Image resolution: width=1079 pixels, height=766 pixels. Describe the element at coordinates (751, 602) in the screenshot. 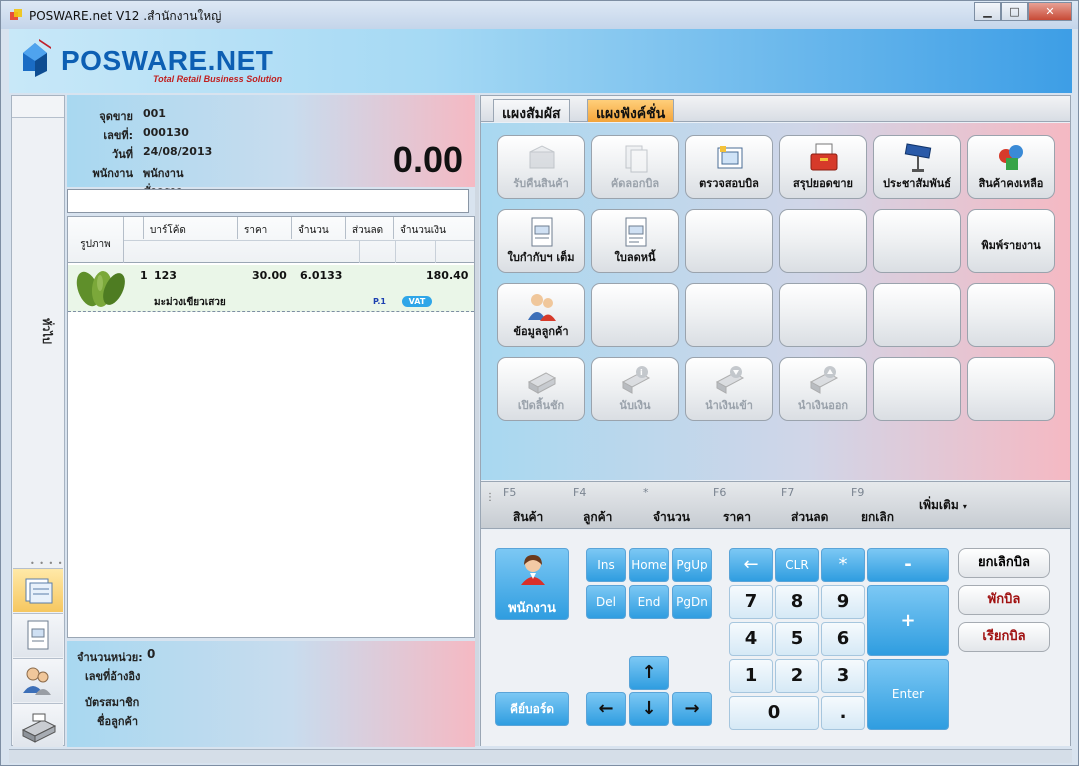

I see `digit-7-key: 7` at that location.